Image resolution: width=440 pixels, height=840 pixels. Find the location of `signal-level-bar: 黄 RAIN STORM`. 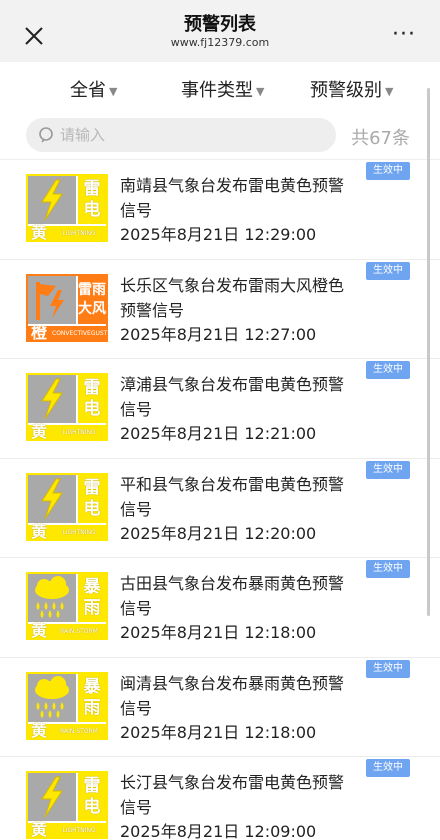

signal-level-bar: 黄 RAIN STORM is located at coordinates (67, 730).